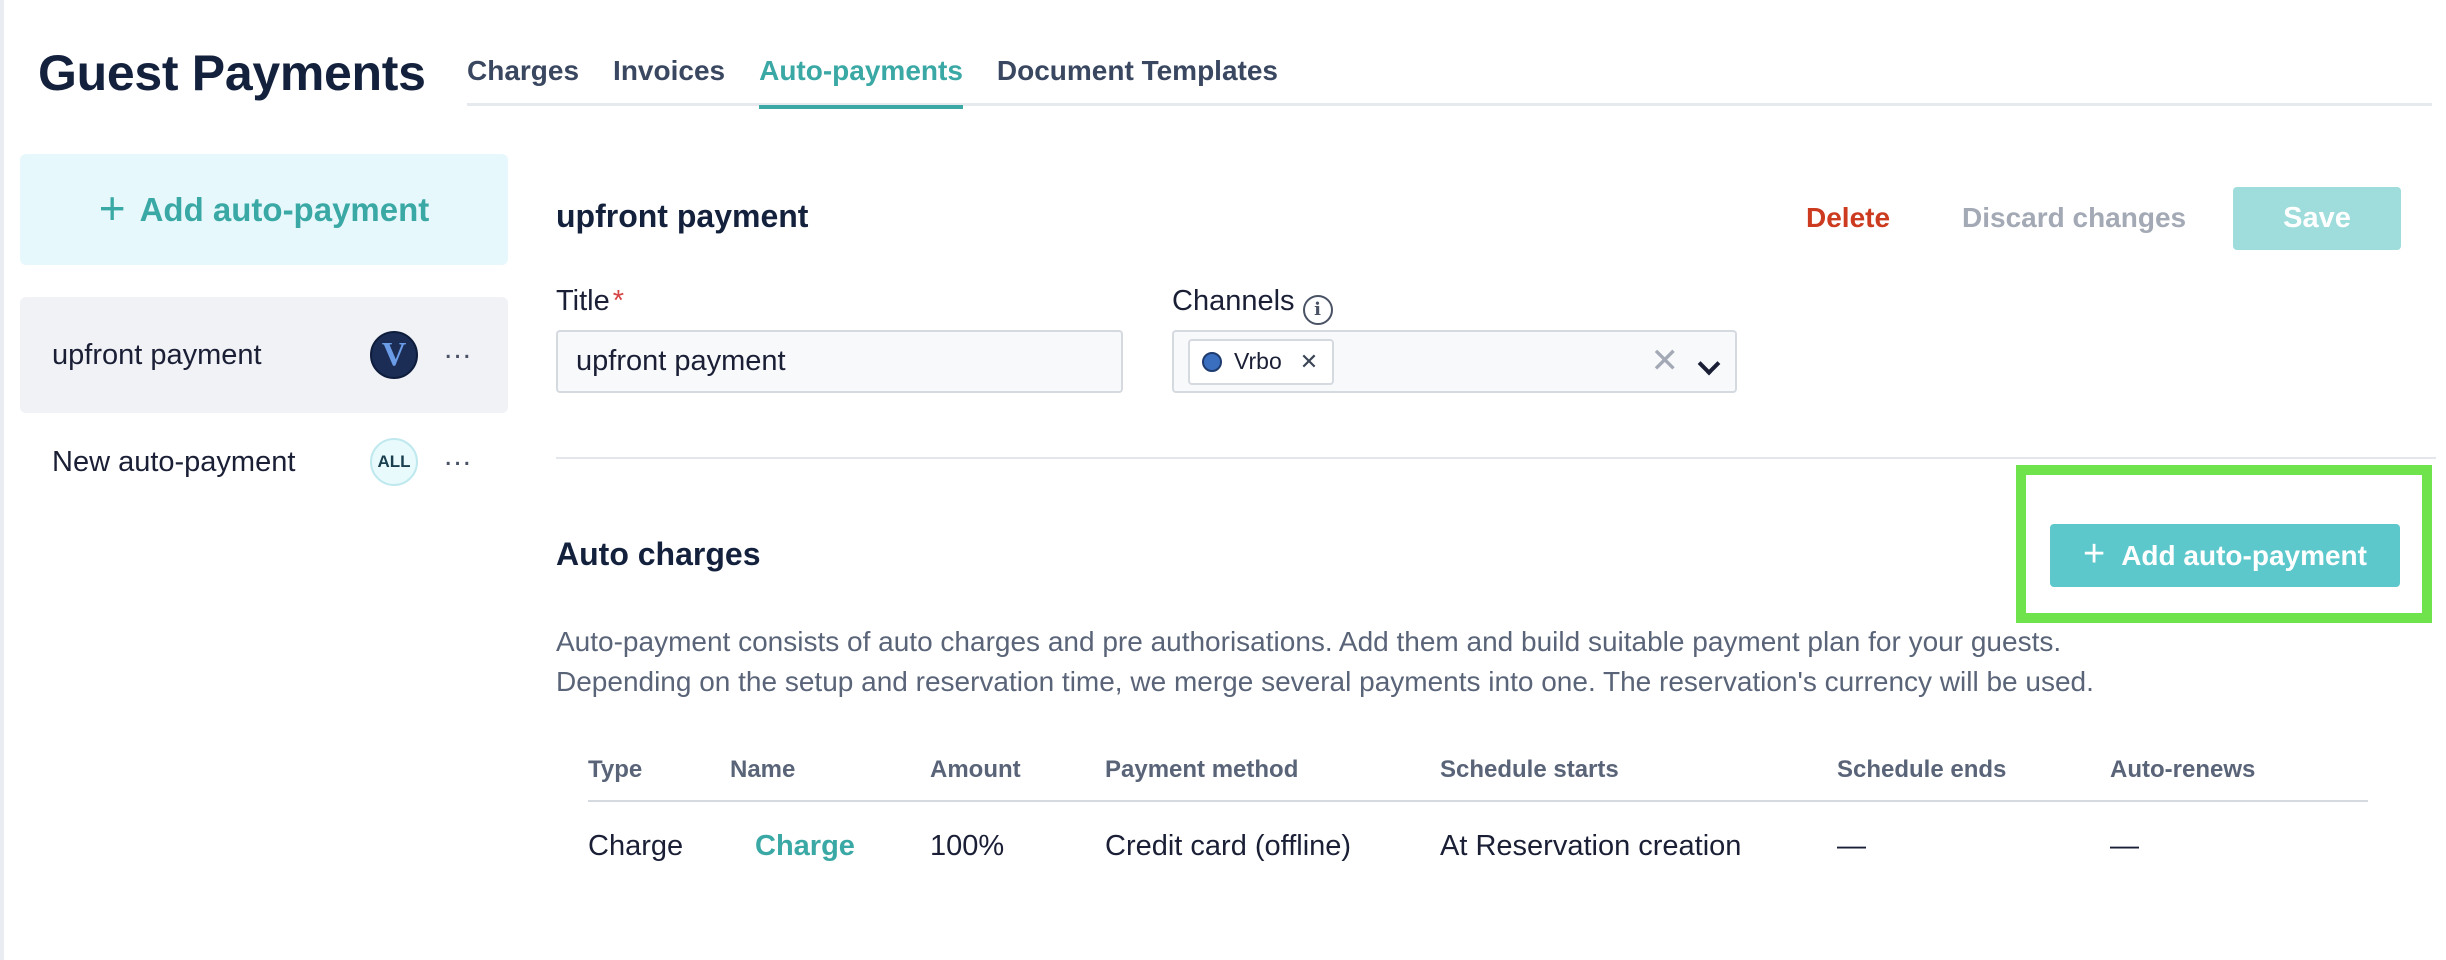  Describe the element at coordinates (1591, 846) in the screenshot. I see `cell-schedule-starts: At Reservation creation` at that location.